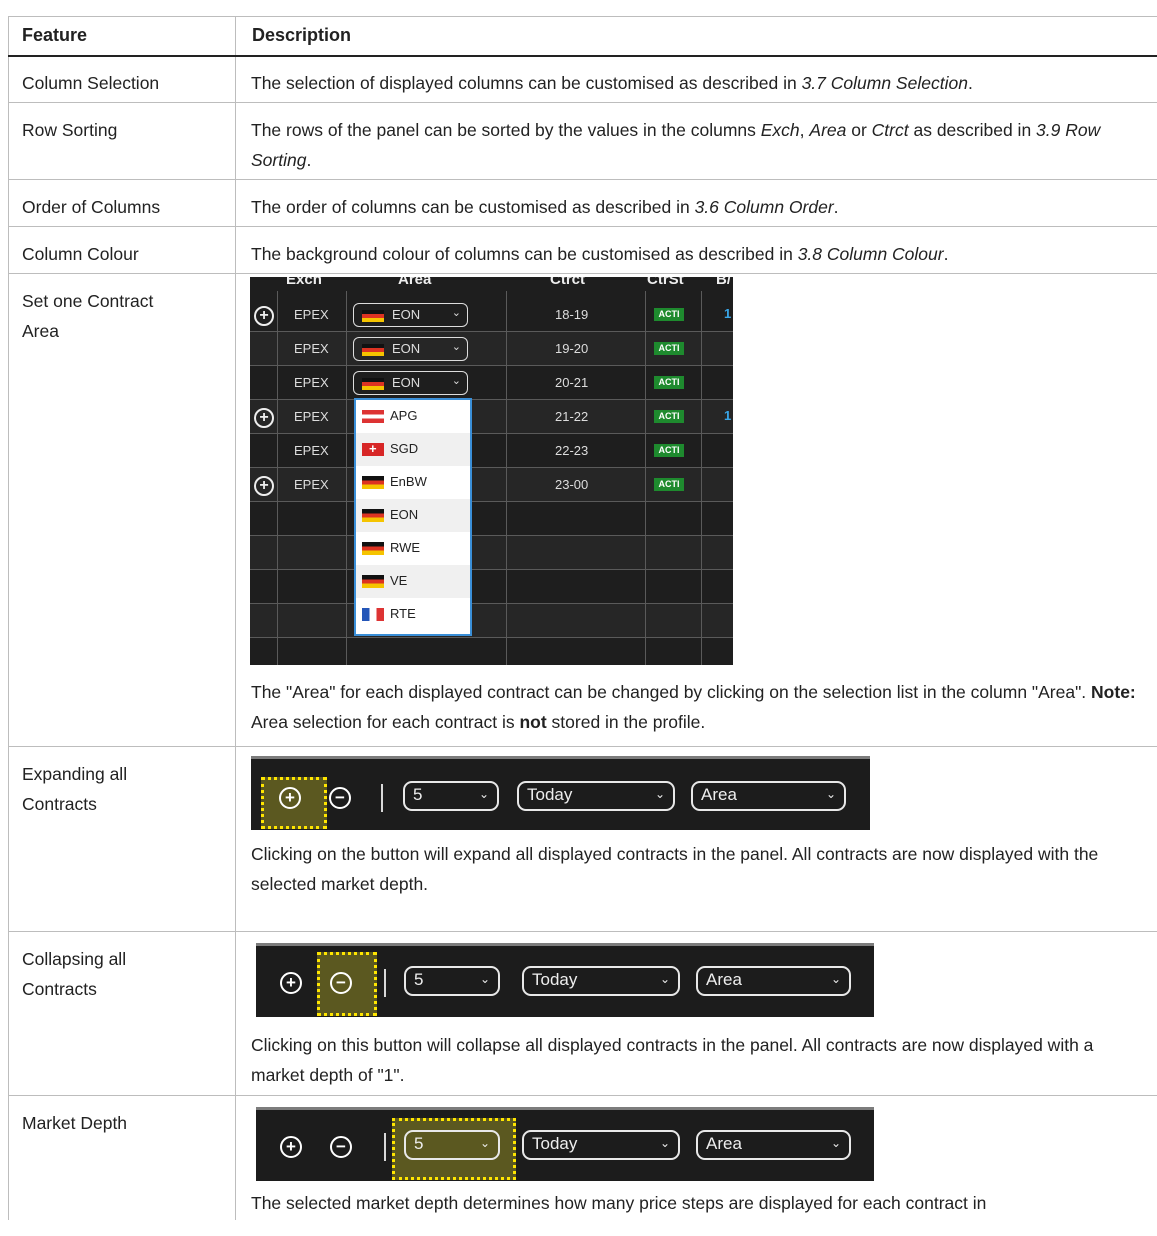 This screenshot has height=1236, width=1157. I want to click on france-flag-icon, so click(373, 614).